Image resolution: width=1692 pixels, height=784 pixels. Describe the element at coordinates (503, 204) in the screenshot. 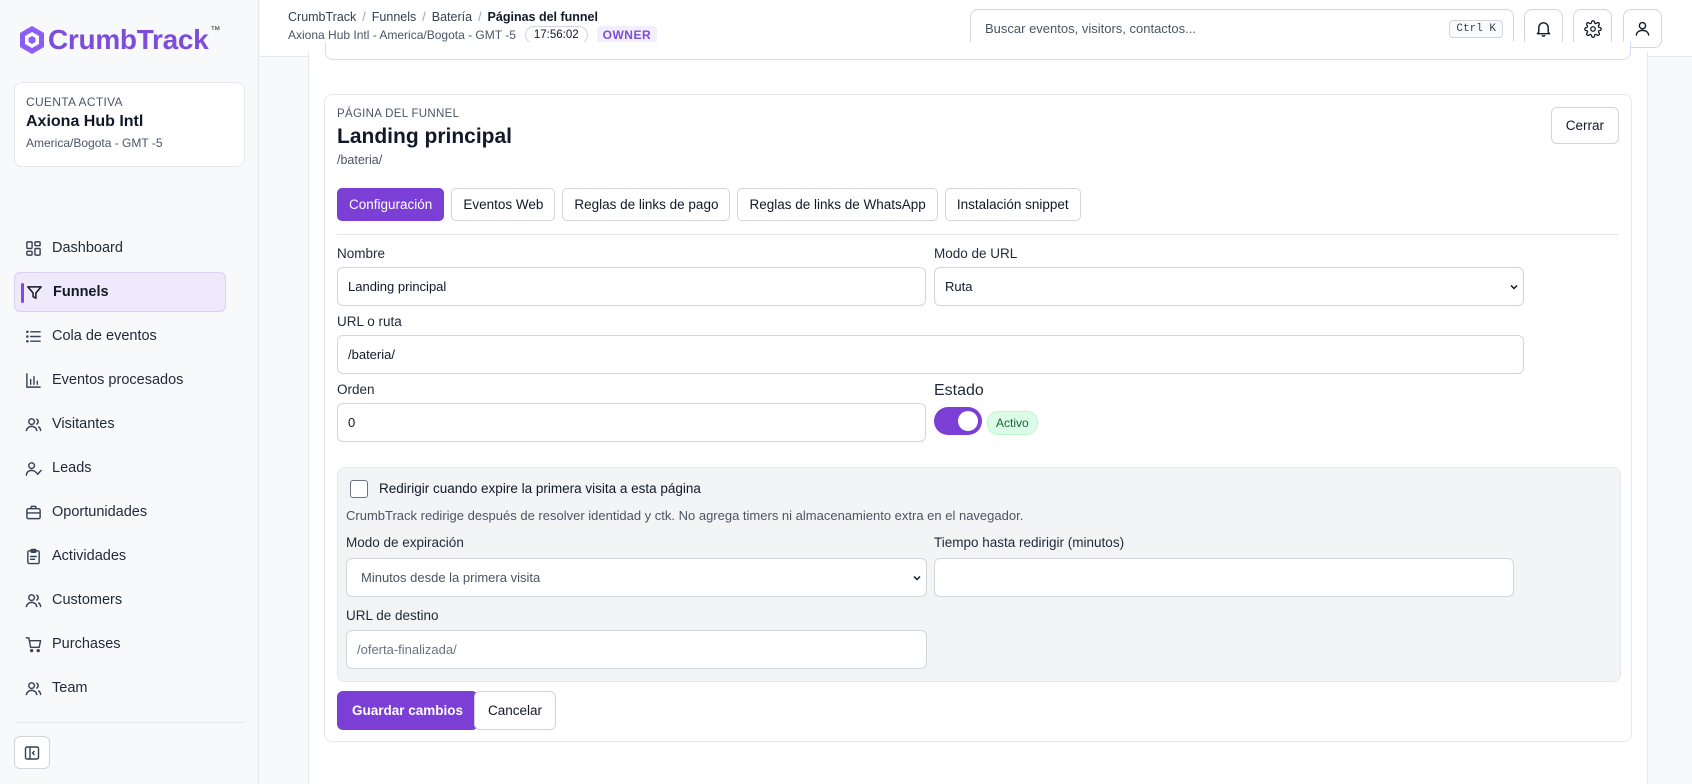

I see `tab-eventos-web: Eventos Web` at that location.